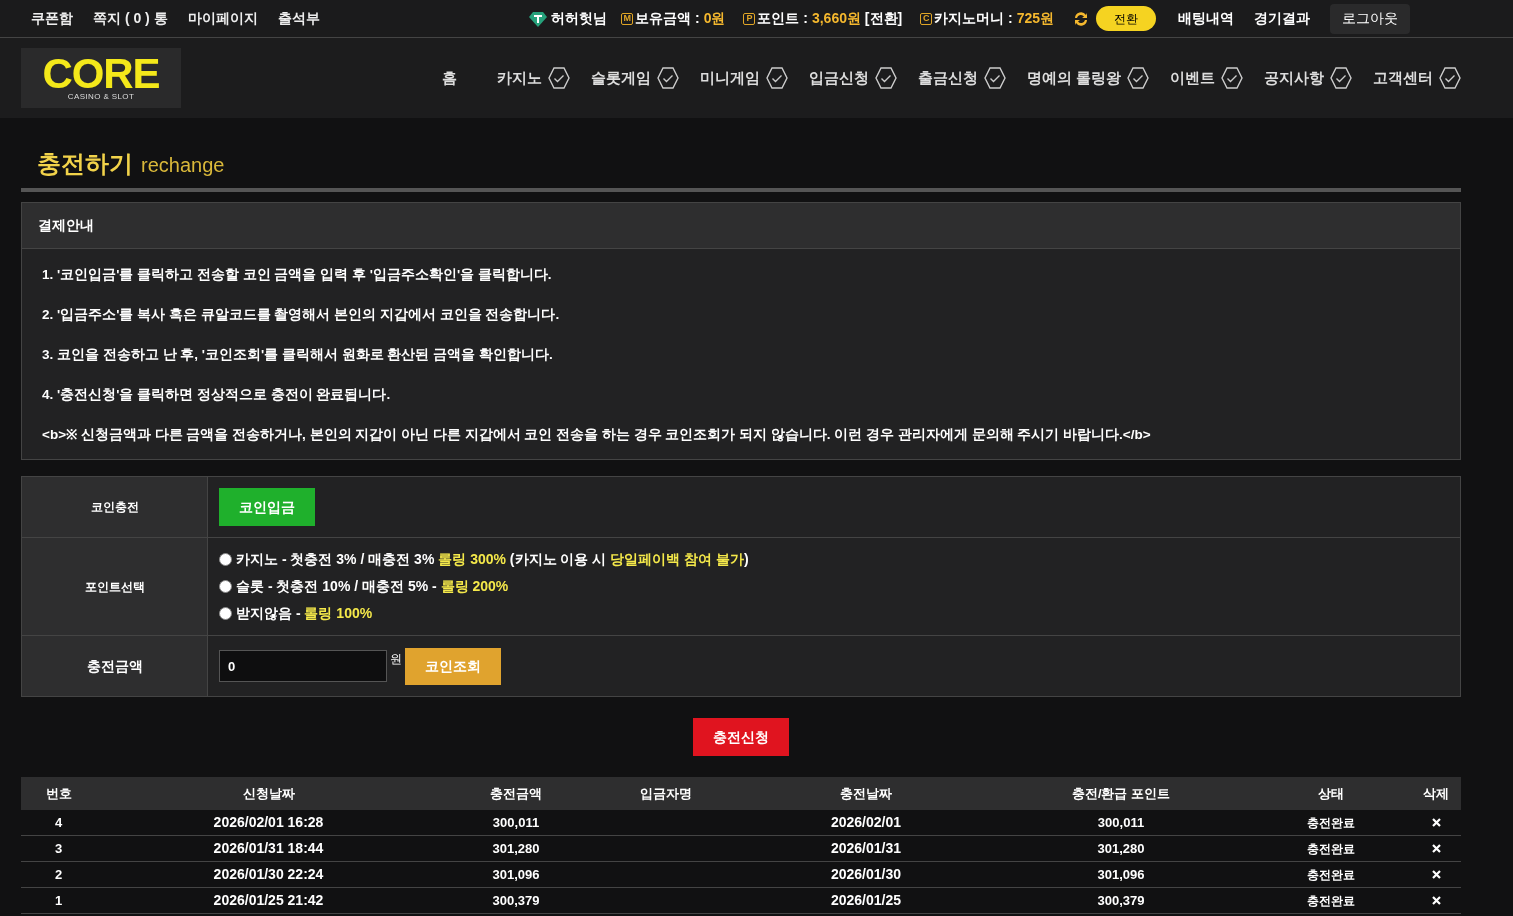  I want to click on page-title: 충전하기, so click(85, 164).